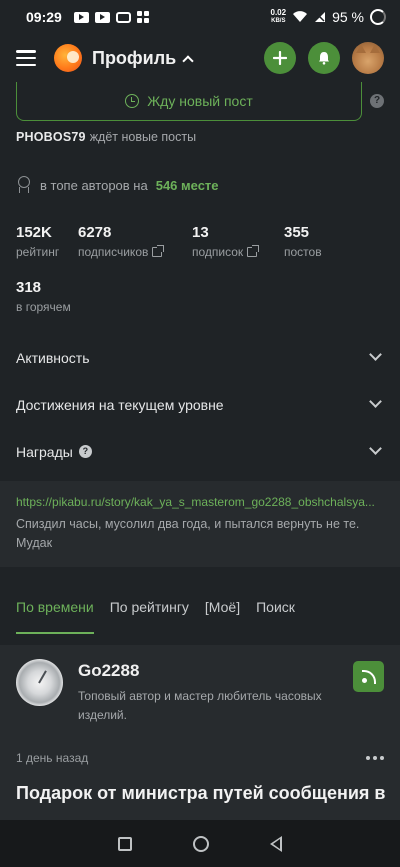 This screenshot has width=400, height=867. What do you see at coordinates (238, 252) in the screenshot?
I see `stat-label: подписок` at bounding box center [238, 252].